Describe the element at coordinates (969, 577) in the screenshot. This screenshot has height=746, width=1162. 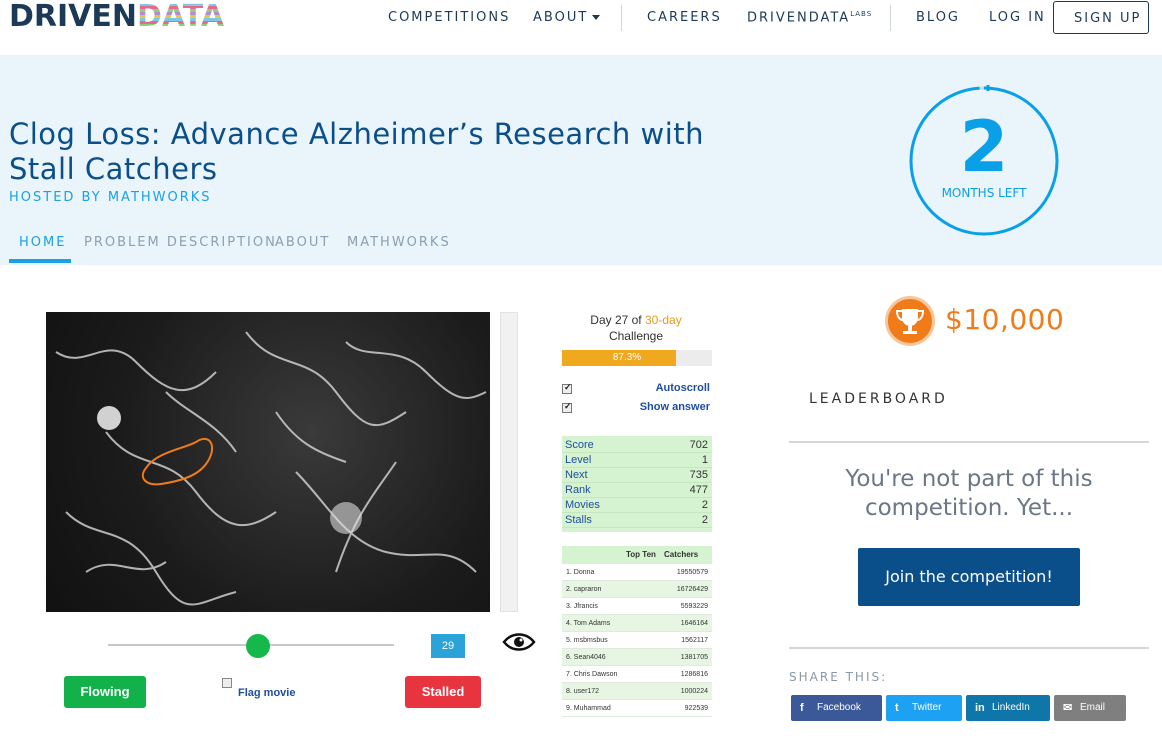
I see `join-competition-button: Join the competition!` at that location.